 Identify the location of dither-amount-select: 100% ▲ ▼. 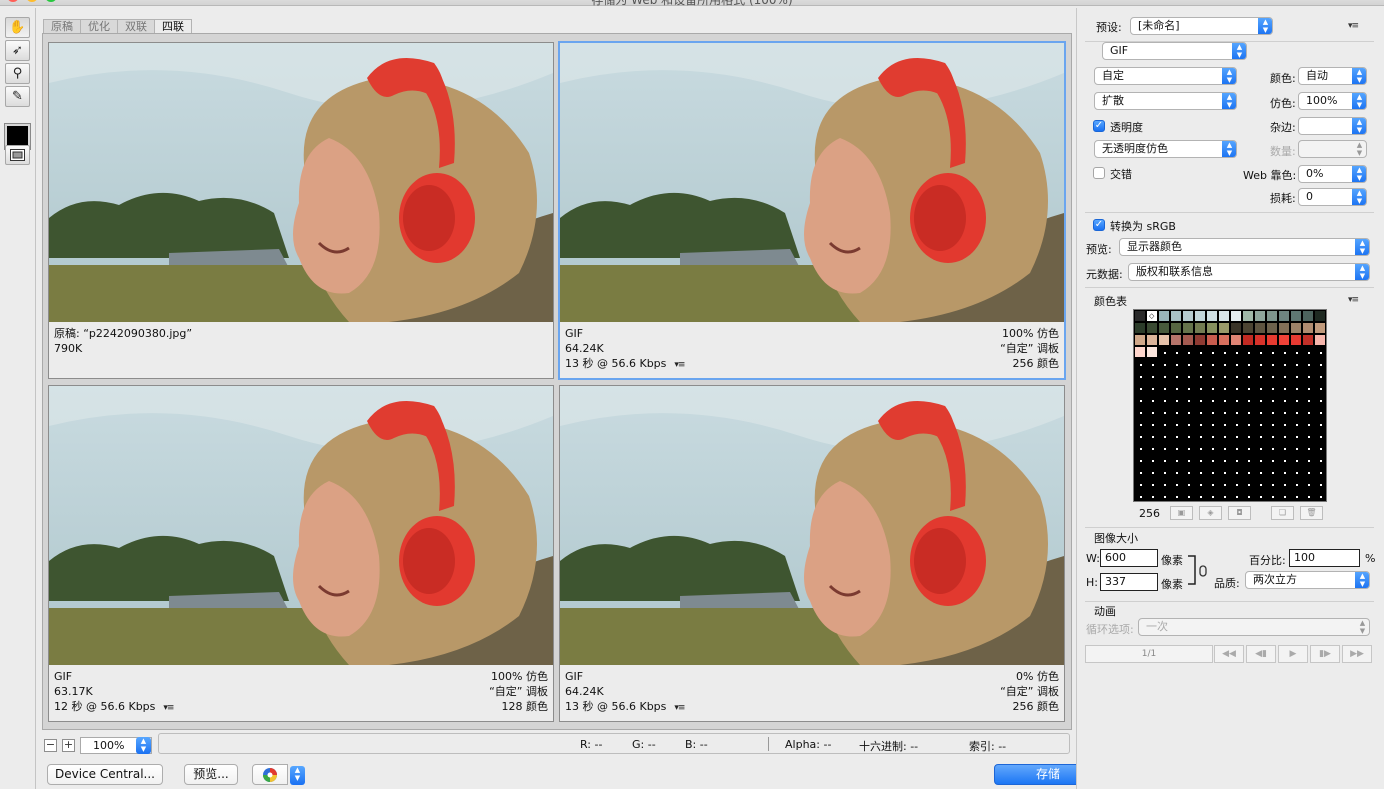
(1332, 101).